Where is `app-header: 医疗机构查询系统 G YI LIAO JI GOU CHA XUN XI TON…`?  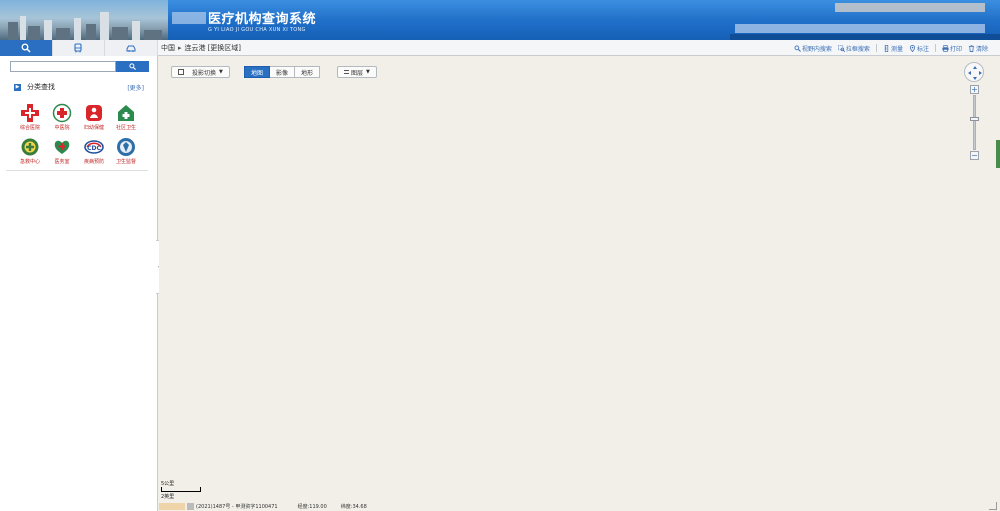 app-header: 医疗机构查询系统 G YI LIAO JI GOU CHA XUN XI TON… is located at coordinates (500, 20).